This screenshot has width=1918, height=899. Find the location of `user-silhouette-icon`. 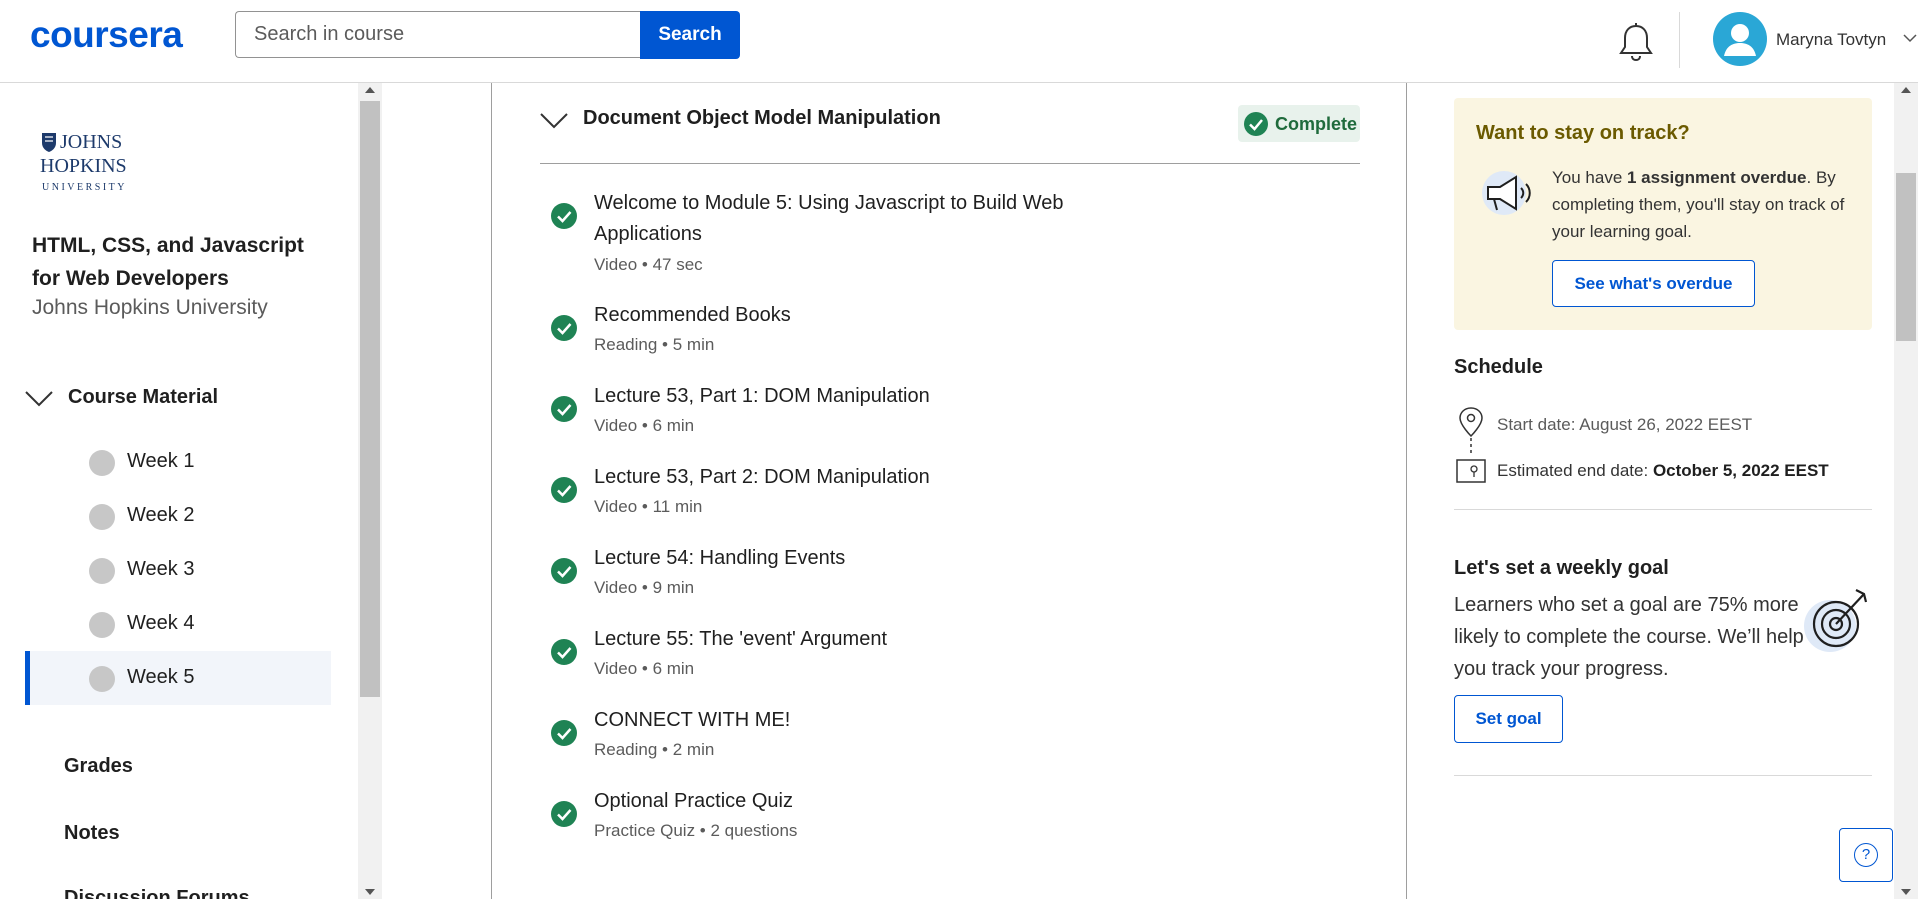

user-silhouette-icon is located at coordinates (1740, 40).